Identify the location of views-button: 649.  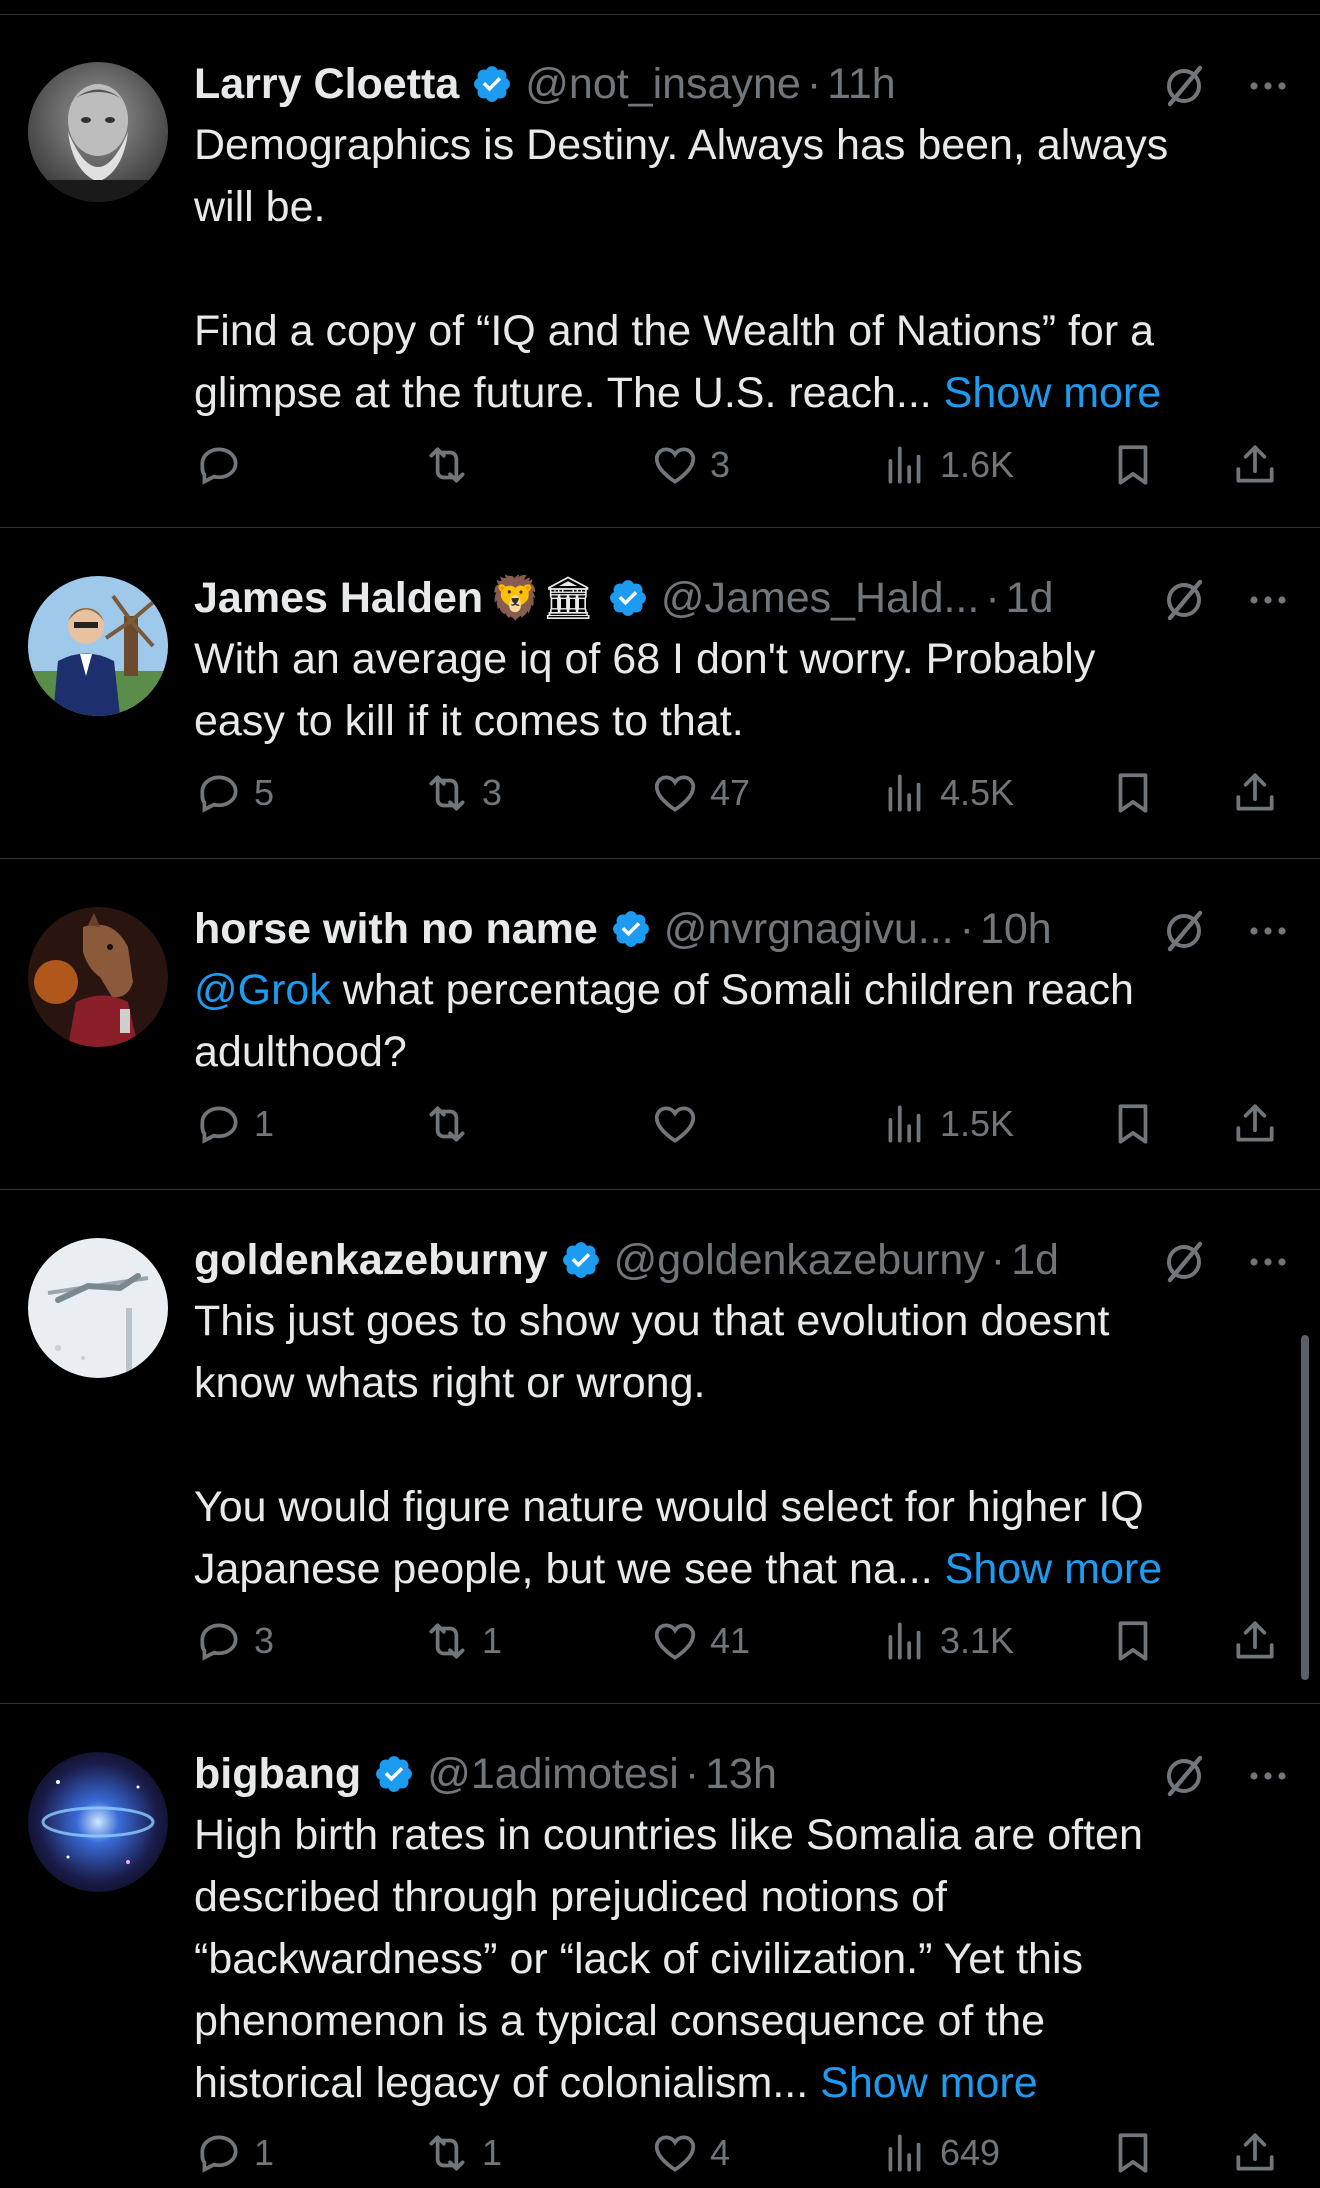
(940, 2153).